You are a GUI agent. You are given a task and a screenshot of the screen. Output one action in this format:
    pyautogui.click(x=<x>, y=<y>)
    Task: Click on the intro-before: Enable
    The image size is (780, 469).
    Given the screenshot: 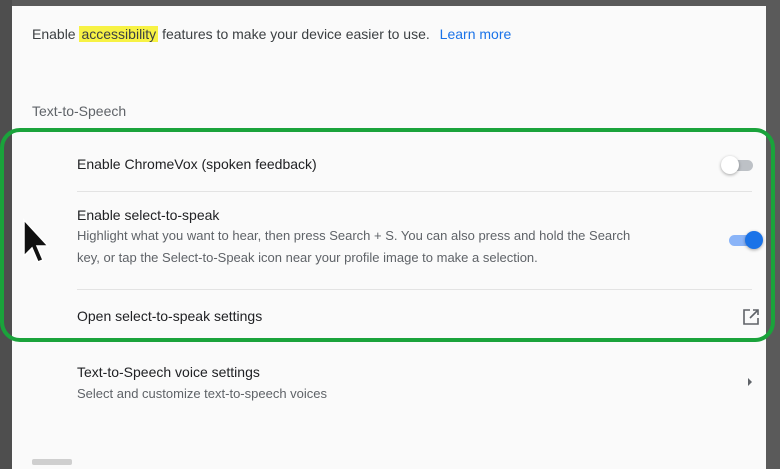 What is the action you would take?
    pyautogui.click(x=56, y=34)
    